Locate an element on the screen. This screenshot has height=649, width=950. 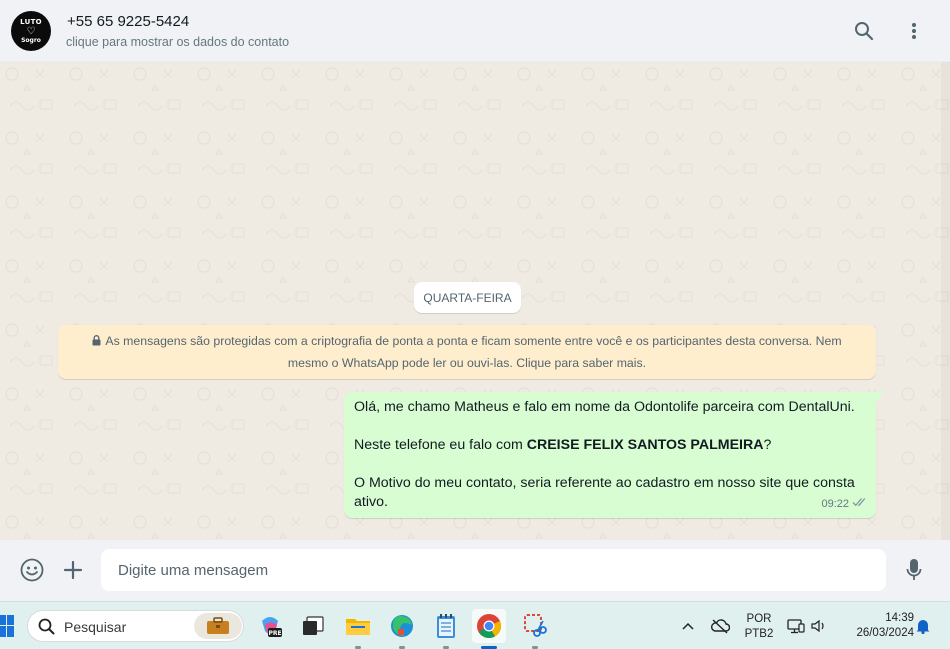
snipping-tool-icon is located at coordinates (535, 629).